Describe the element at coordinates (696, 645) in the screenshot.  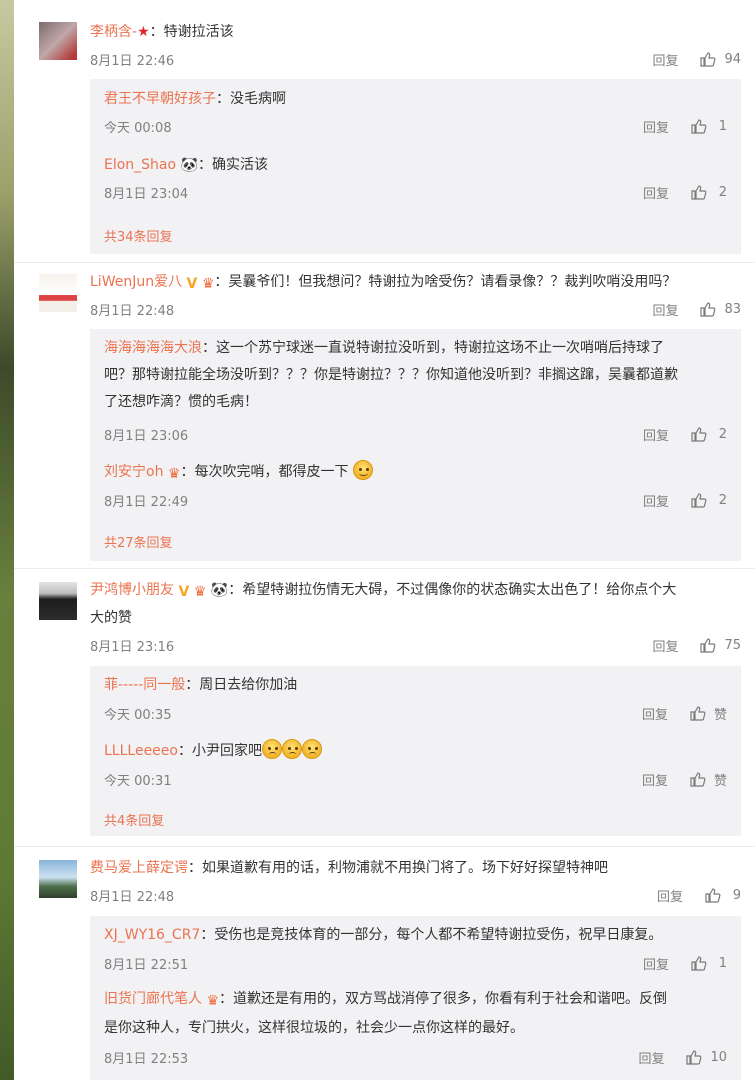
I see `comment-actions: 回复 75` at that location.